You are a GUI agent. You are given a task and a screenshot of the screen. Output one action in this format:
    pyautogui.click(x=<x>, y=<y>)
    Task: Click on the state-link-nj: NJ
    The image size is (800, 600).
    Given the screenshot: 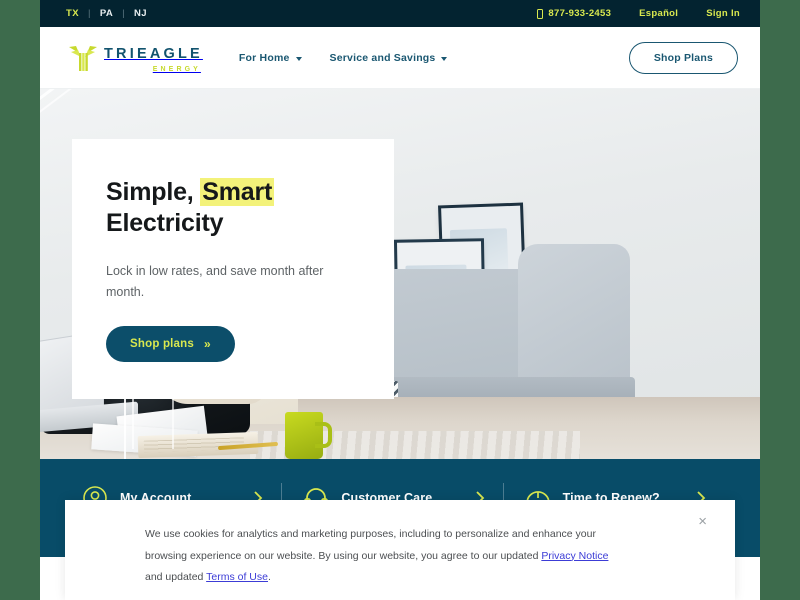 What is the action you would take?
    pyautogui.click(x=140, y=13)
    